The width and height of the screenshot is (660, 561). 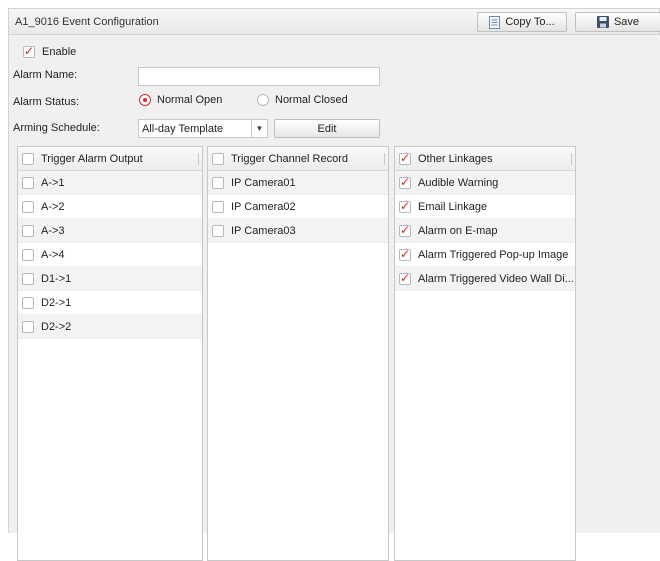 I want to click on list-item: Alarm on E-map, so click(x=485, y=231).